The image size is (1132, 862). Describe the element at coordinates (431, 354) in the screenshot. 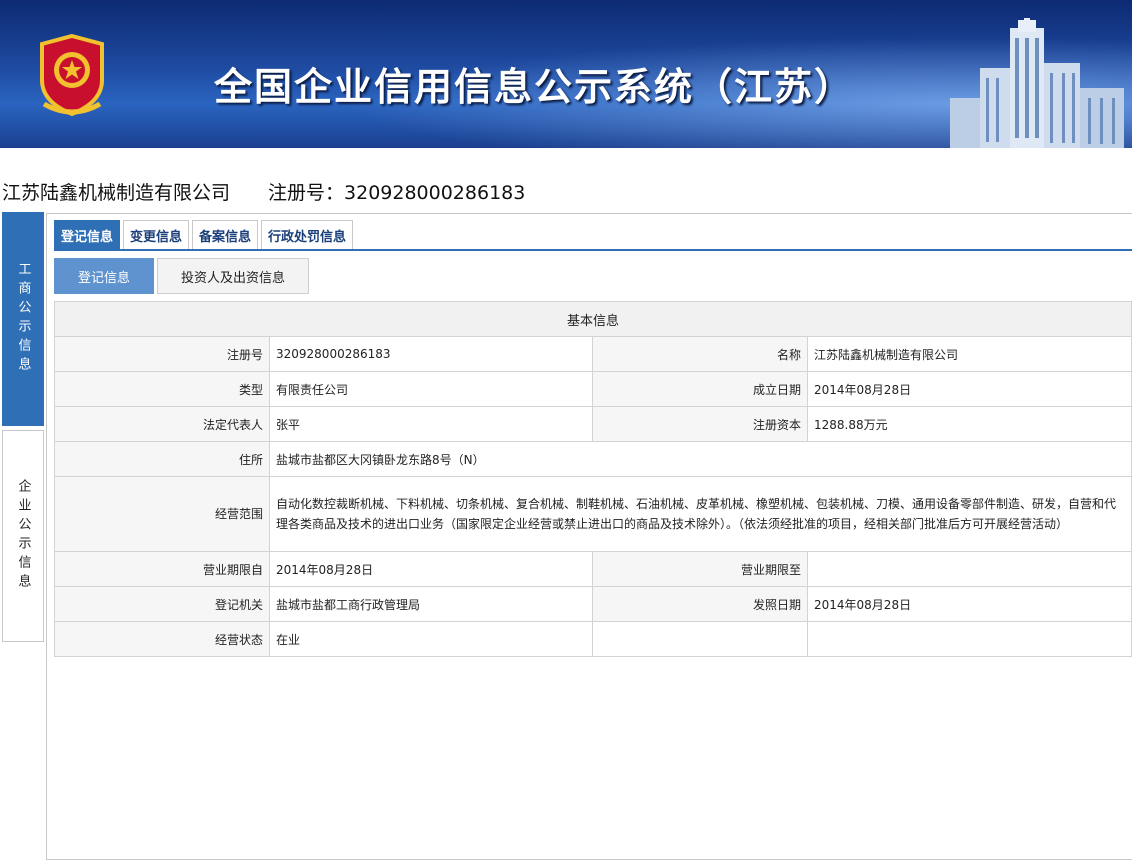

I see `reg-no-value: 320928000286183` at that location.